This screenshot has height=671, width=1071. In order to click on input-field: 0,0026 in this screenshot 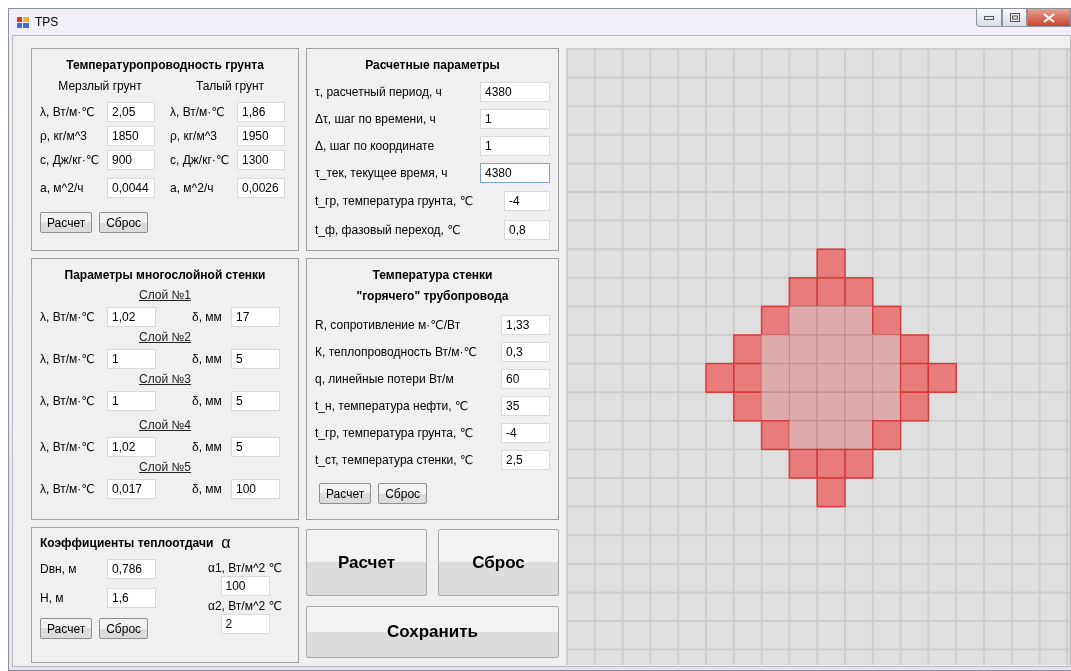, I will do `click(261, 188)`.